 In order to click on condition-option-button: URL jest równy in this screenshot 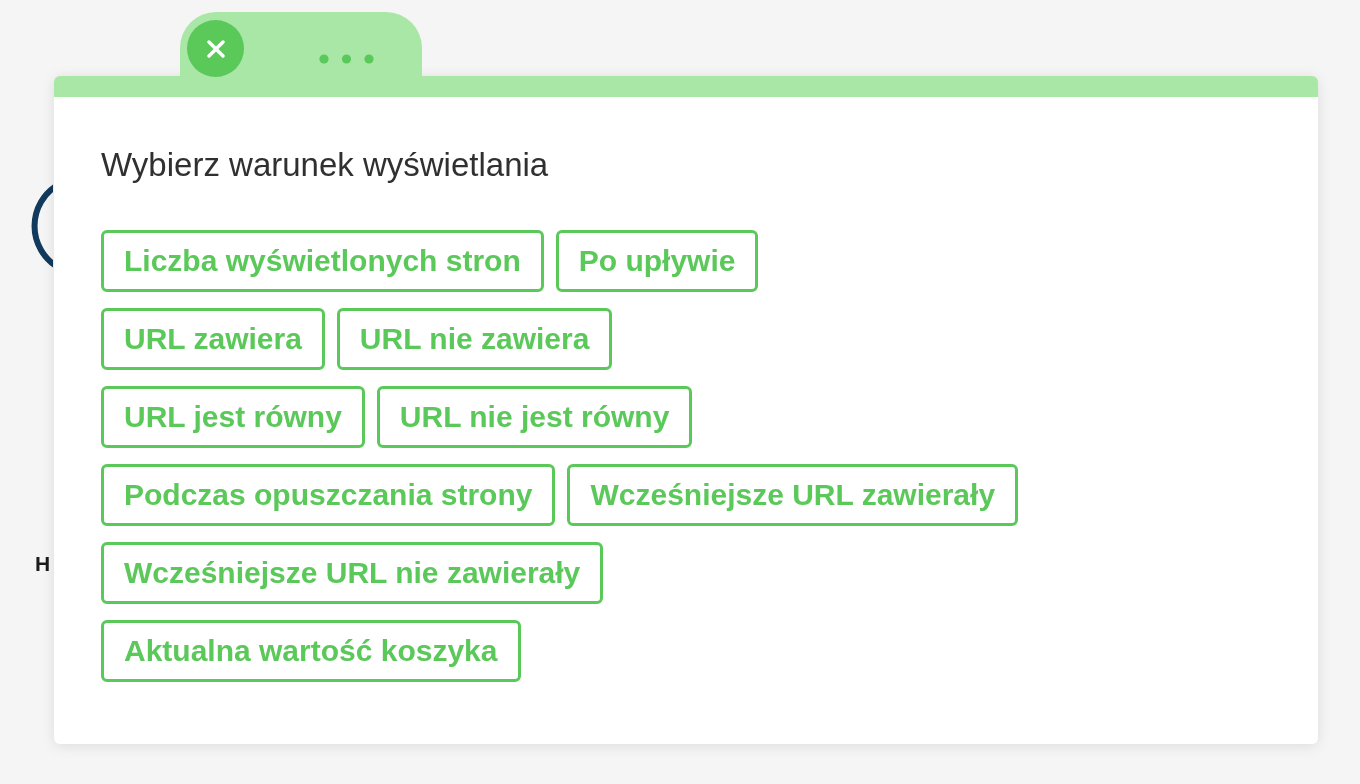, I will do `click(233, 417)`.